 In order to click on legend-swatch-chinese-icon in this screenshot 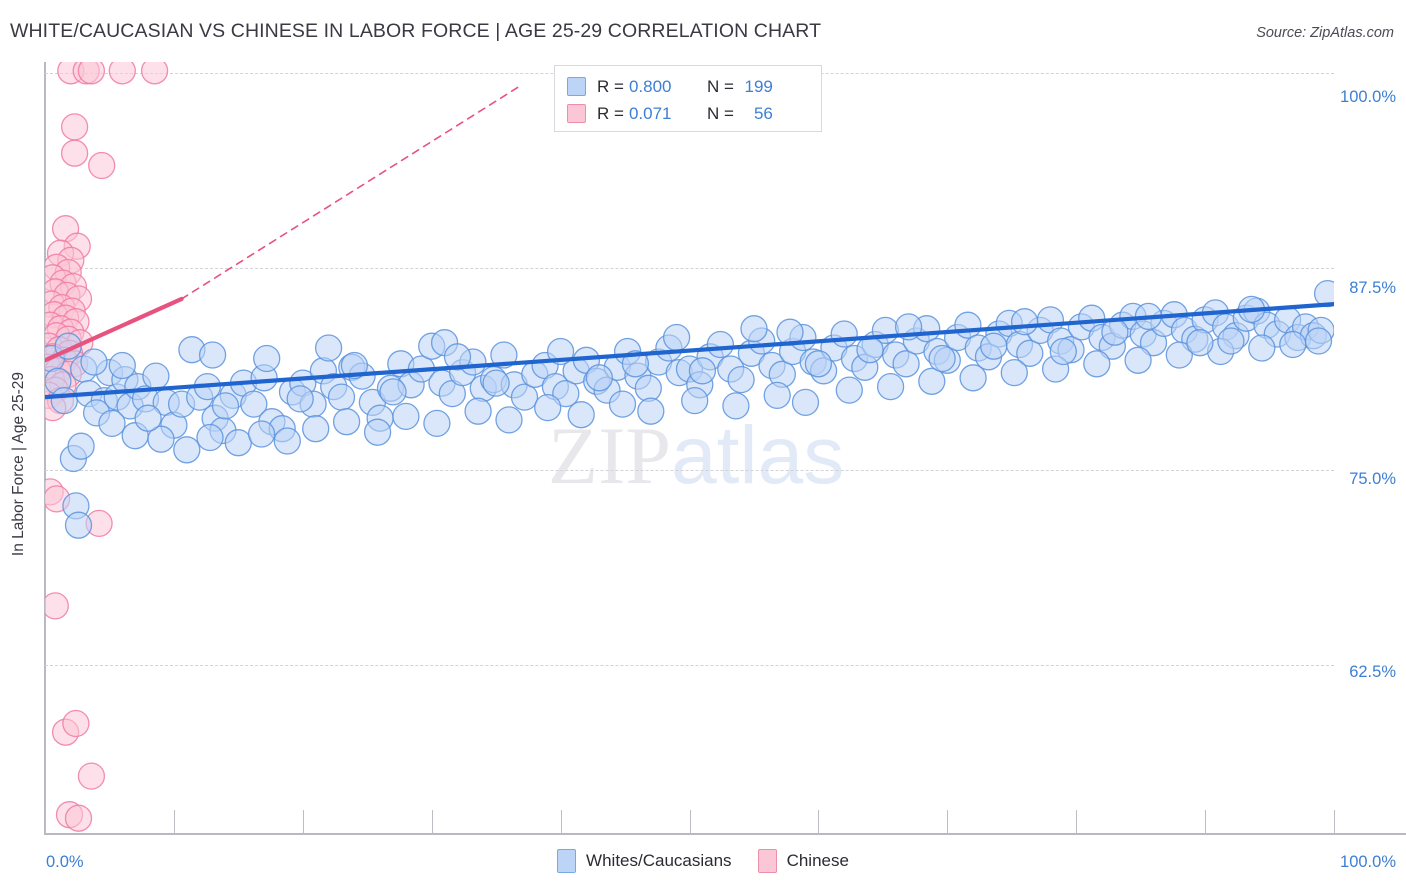, I will do `click(767, 861)`.